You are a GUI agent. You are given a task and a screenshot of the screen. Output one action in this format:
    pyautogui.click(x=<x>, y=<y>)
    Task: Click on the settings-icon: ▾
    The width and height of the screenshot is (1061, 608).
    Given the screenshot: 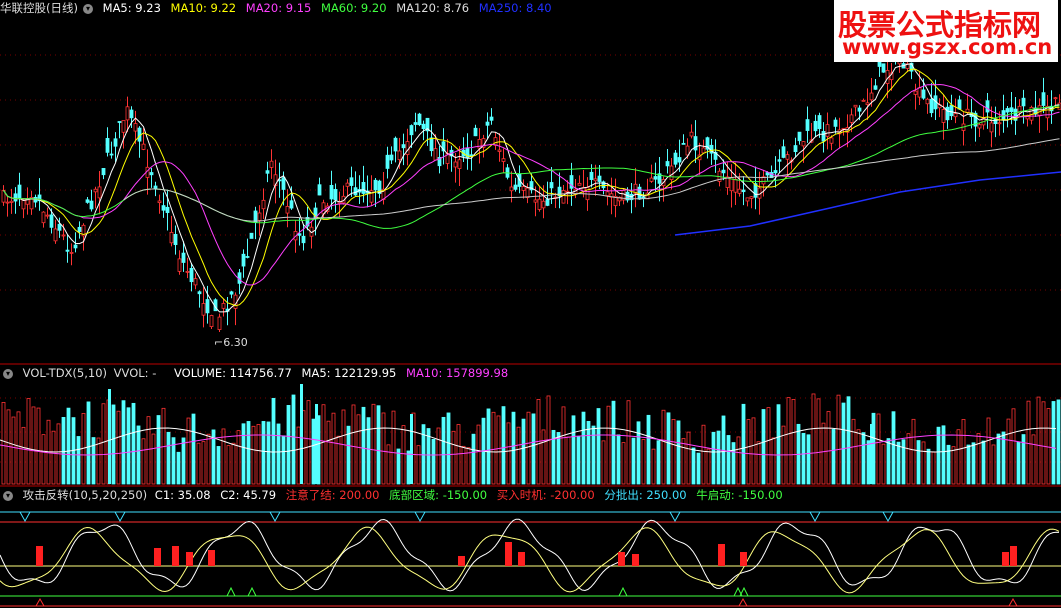 What is the action you would take?
    pyautogui.click(x=87, y=8)
    